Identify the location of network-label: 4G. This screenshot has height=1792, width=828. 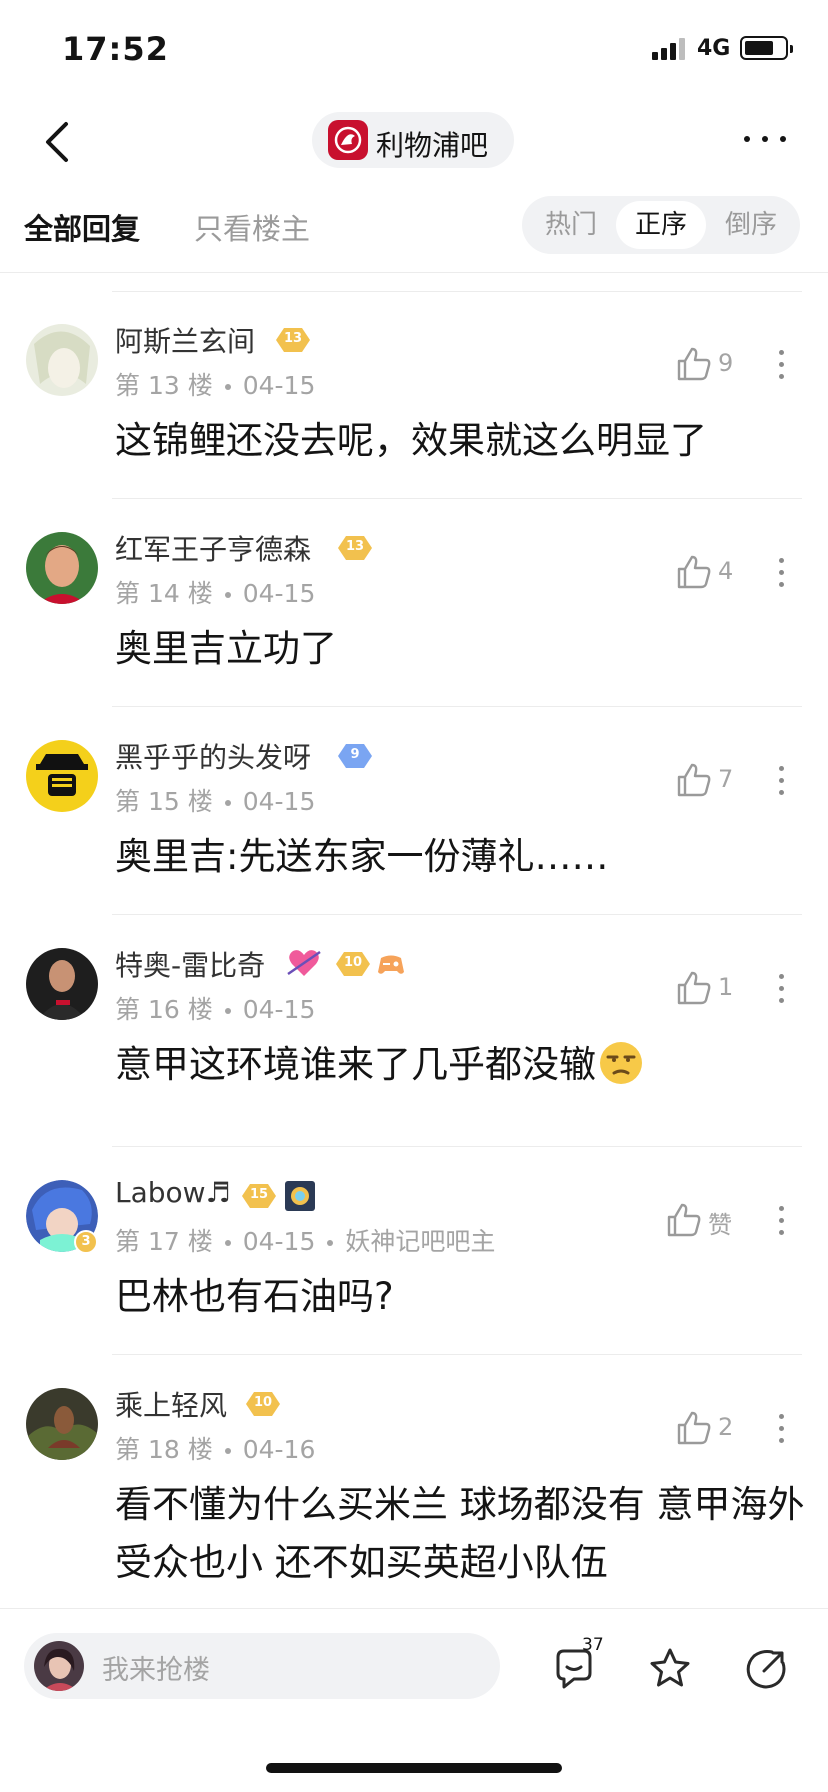
(714, 48).